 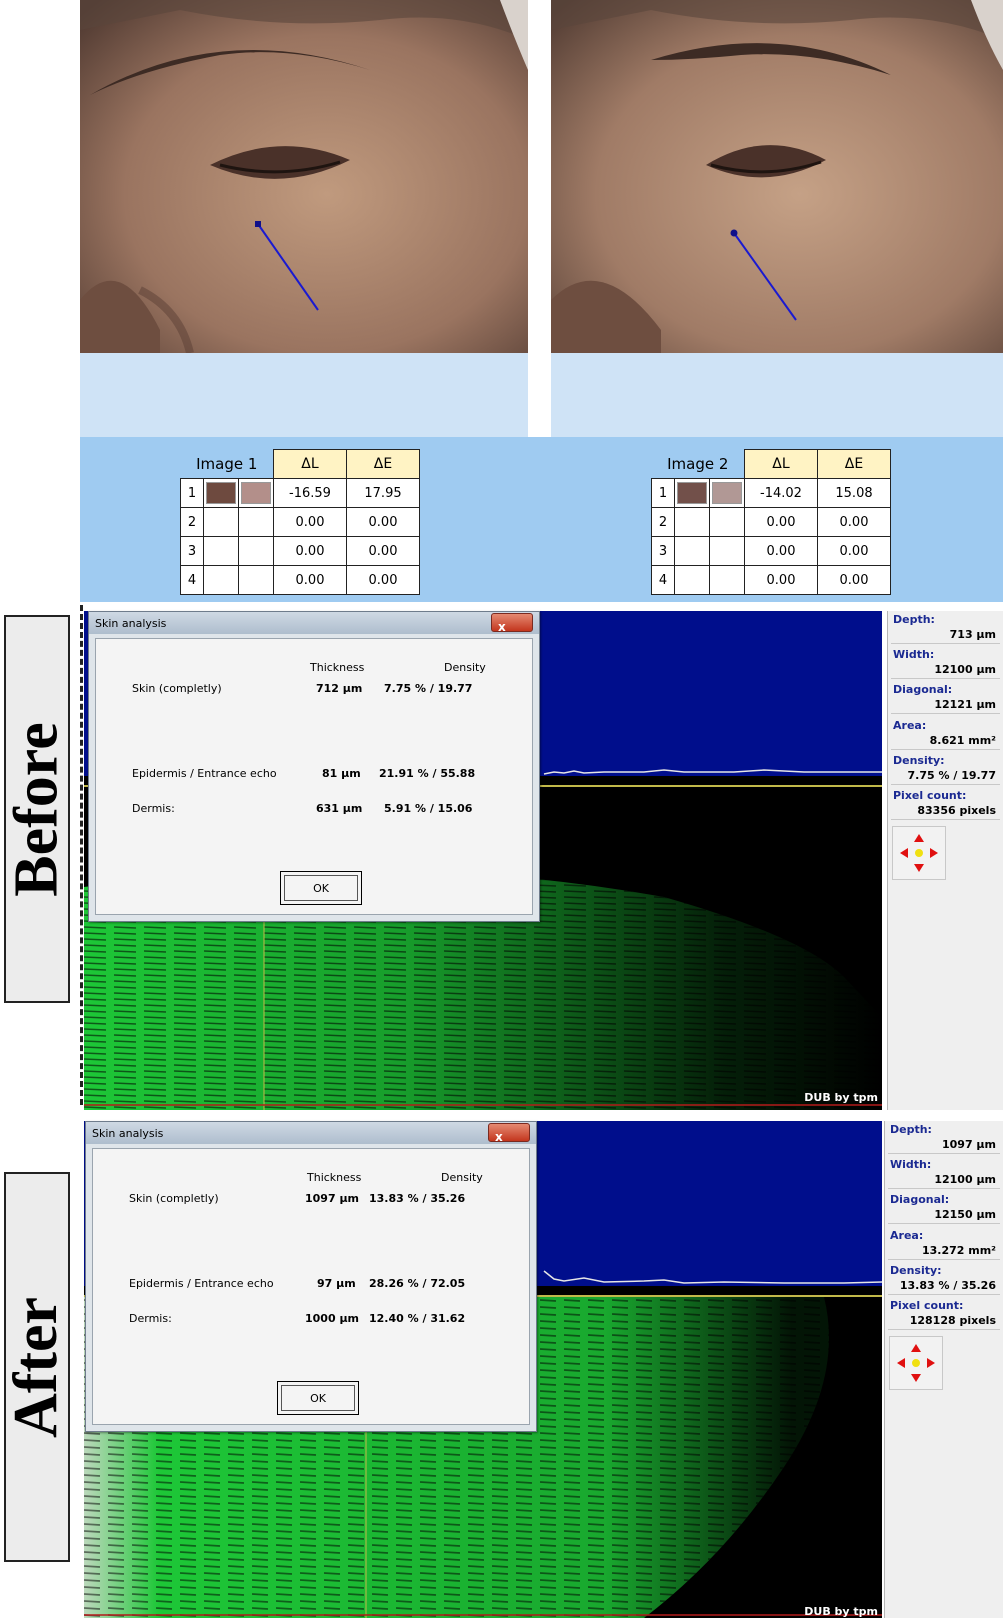 I want to click on image1-panel, so click(x=304, y=218).